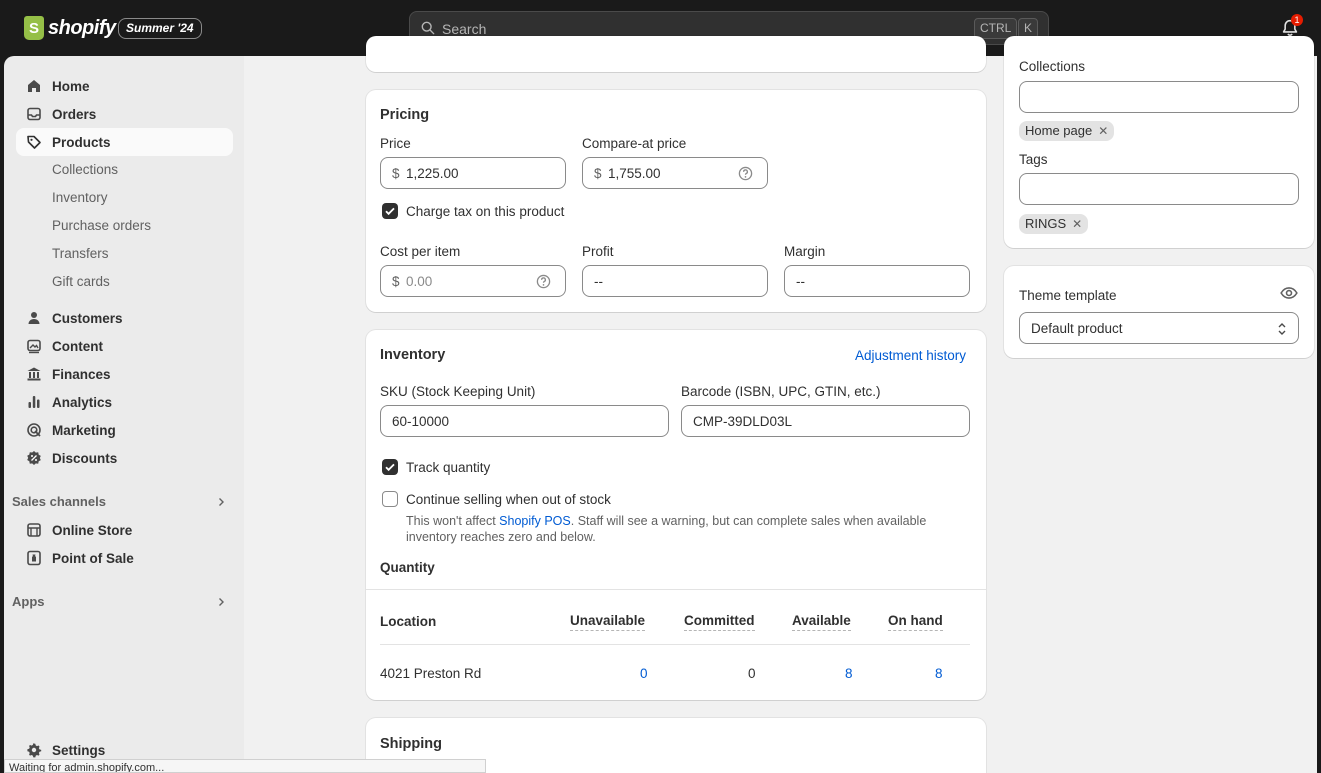 The width and height of the screenshot is (1321, 773). I want to click on price-input: $ 1,225.00, so click(473, 173).